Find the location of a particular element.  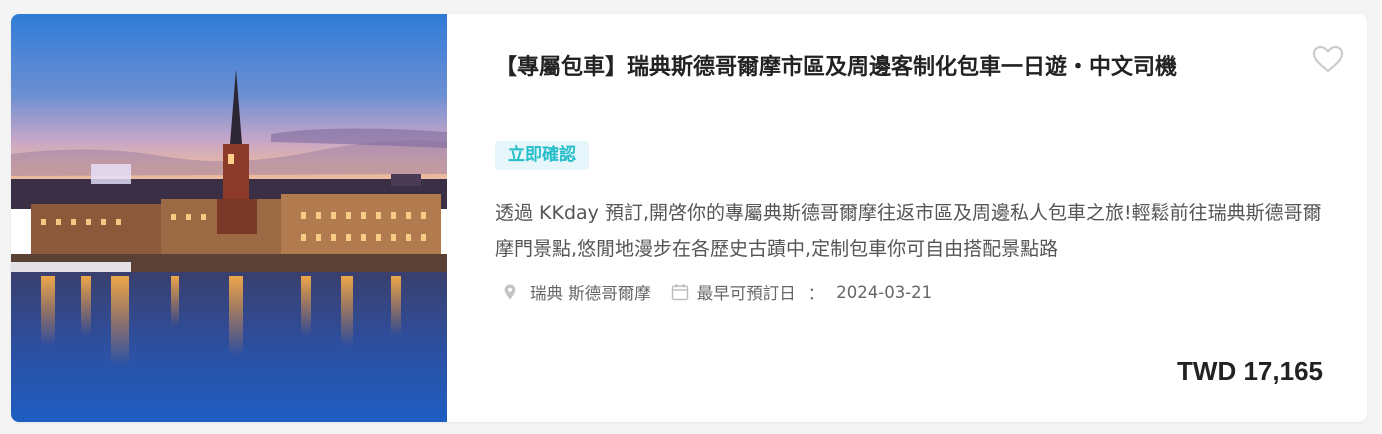

location-text: 瑞典 斯德哥爾摩 is located at coordinates (590, 293).